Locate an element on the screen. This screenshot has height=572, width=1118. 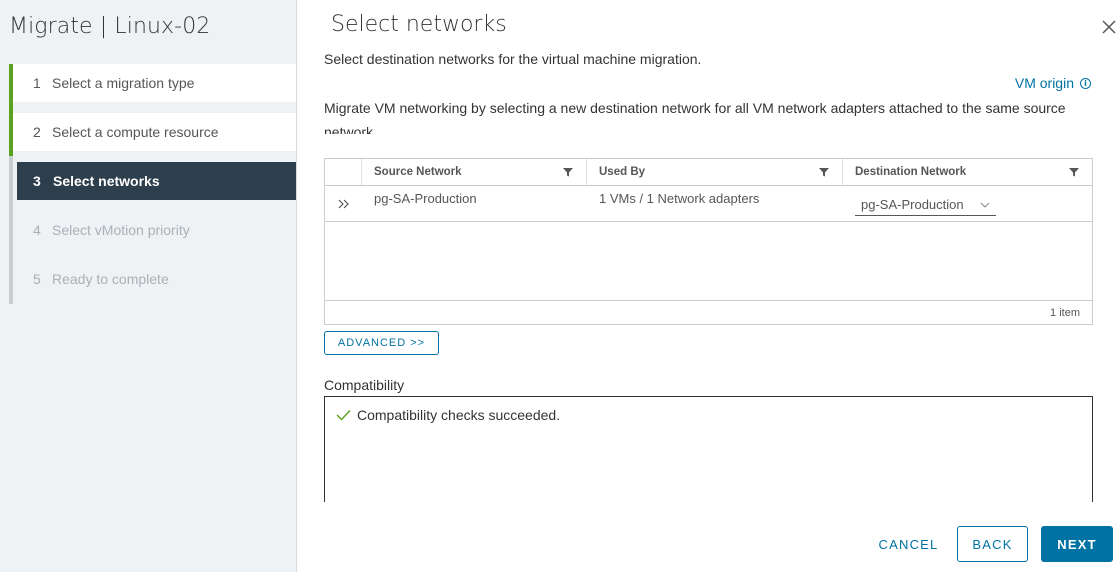
step-select-vmotion-priority: 4 Select vMotion priority is located at coordinates (152, 230).